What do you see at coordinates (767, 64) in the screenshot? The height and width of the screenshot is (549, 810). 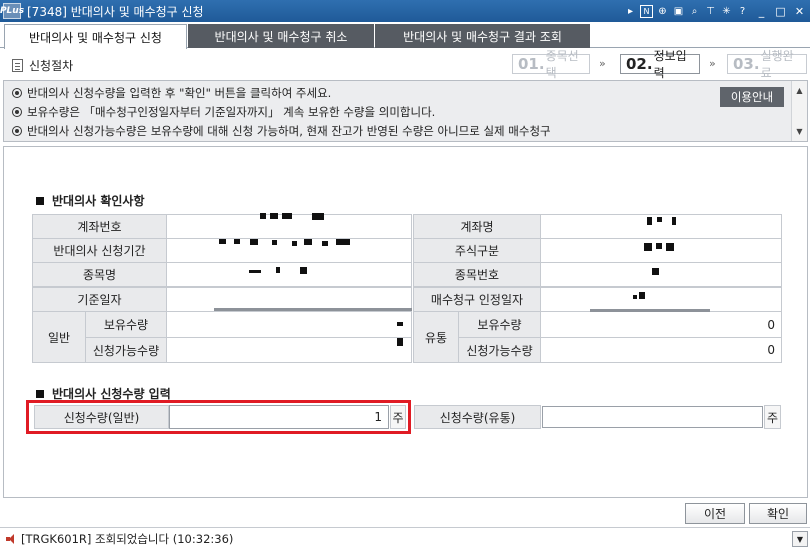 I see `step-3: 03. 실행완료` at bounding box center [767, 64].